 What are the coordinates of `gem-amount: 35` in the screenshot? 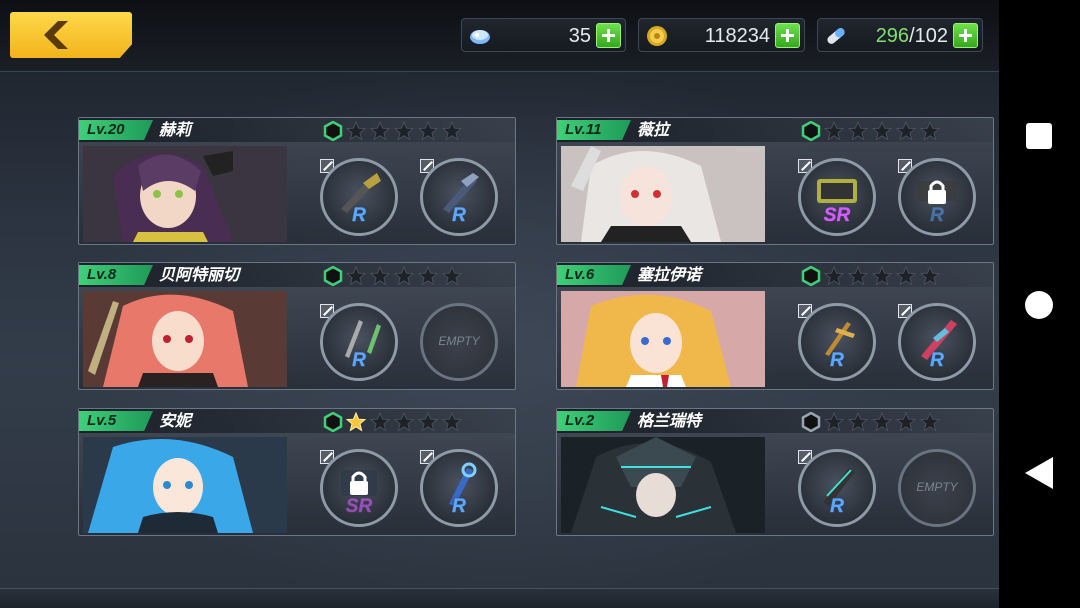 It's located at (579, 36).